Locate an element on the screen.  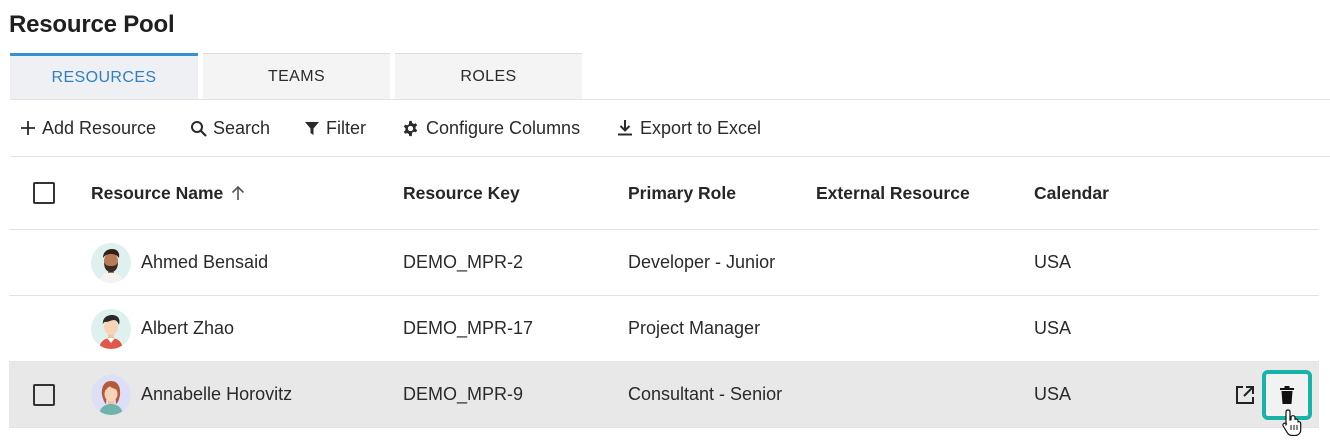
export-to-excel-label: Export to Excel is located at coordinates (701, 127).